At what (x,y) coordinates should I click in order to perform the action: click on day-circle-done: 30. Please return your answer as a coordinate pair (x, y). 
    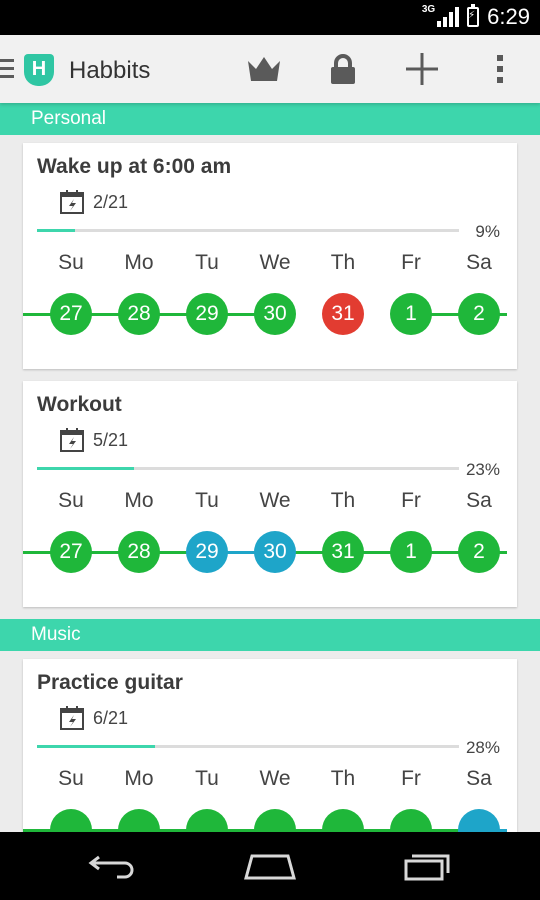
    Looking at the image, I should click on (275, 314).